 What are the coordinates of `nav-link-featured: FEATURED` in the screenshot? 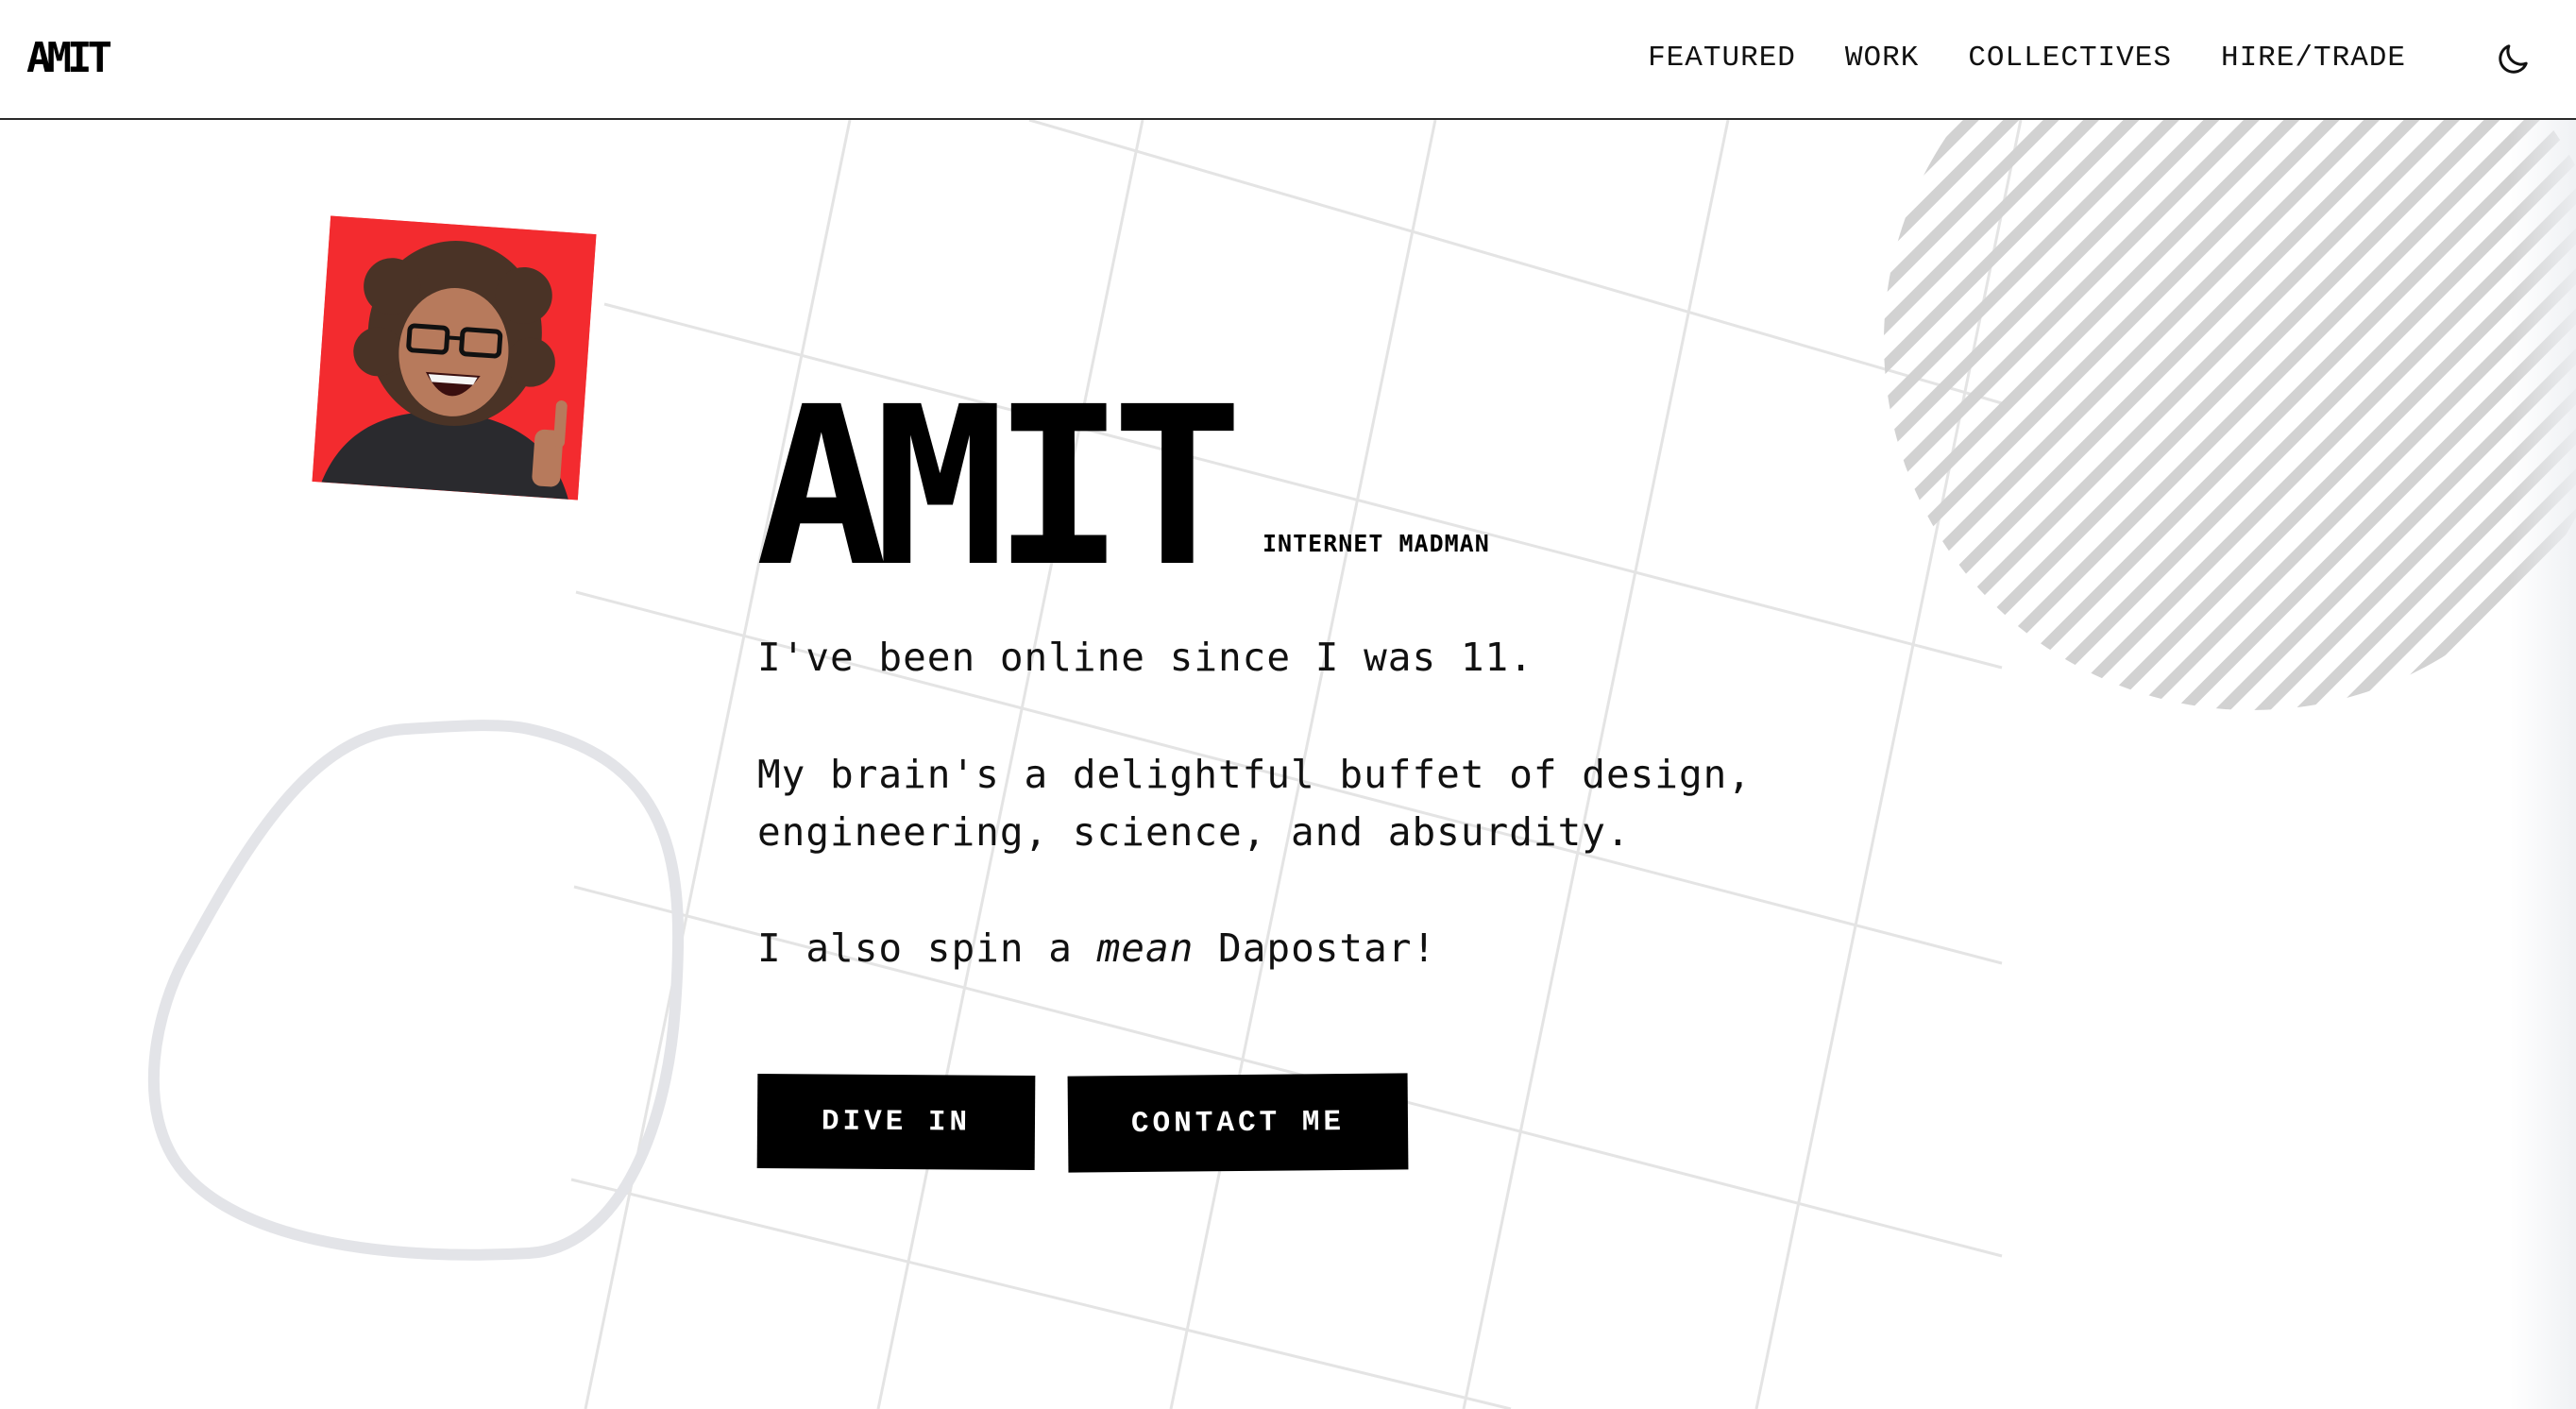 It's located at (1722, 58).